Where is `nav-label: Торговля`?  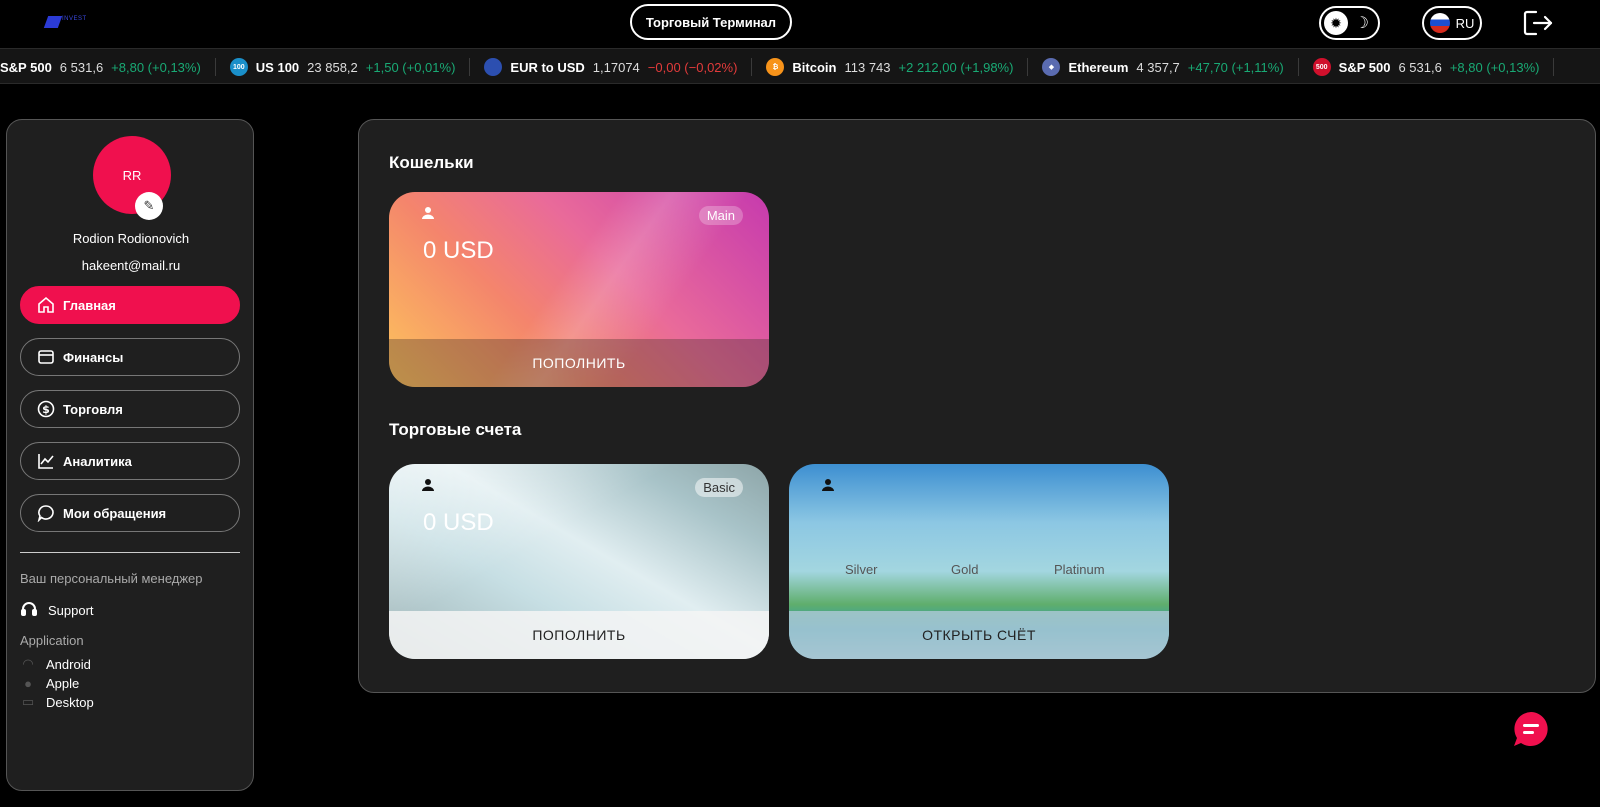 nav-label: Торговля is located at coordinates (93, 409).